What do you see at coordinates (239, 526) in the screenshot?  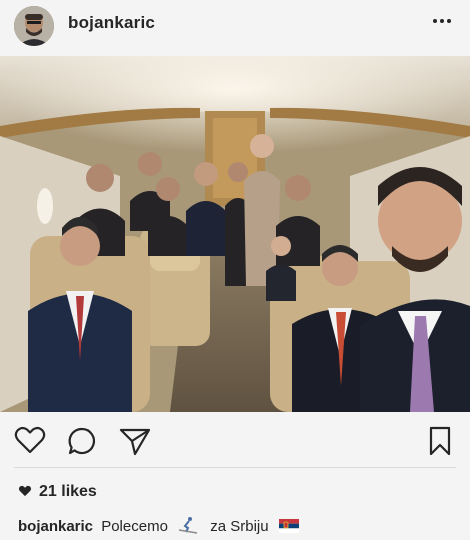 I see `caption-text-2: za Srbiju` at bounding box center [239, 526].